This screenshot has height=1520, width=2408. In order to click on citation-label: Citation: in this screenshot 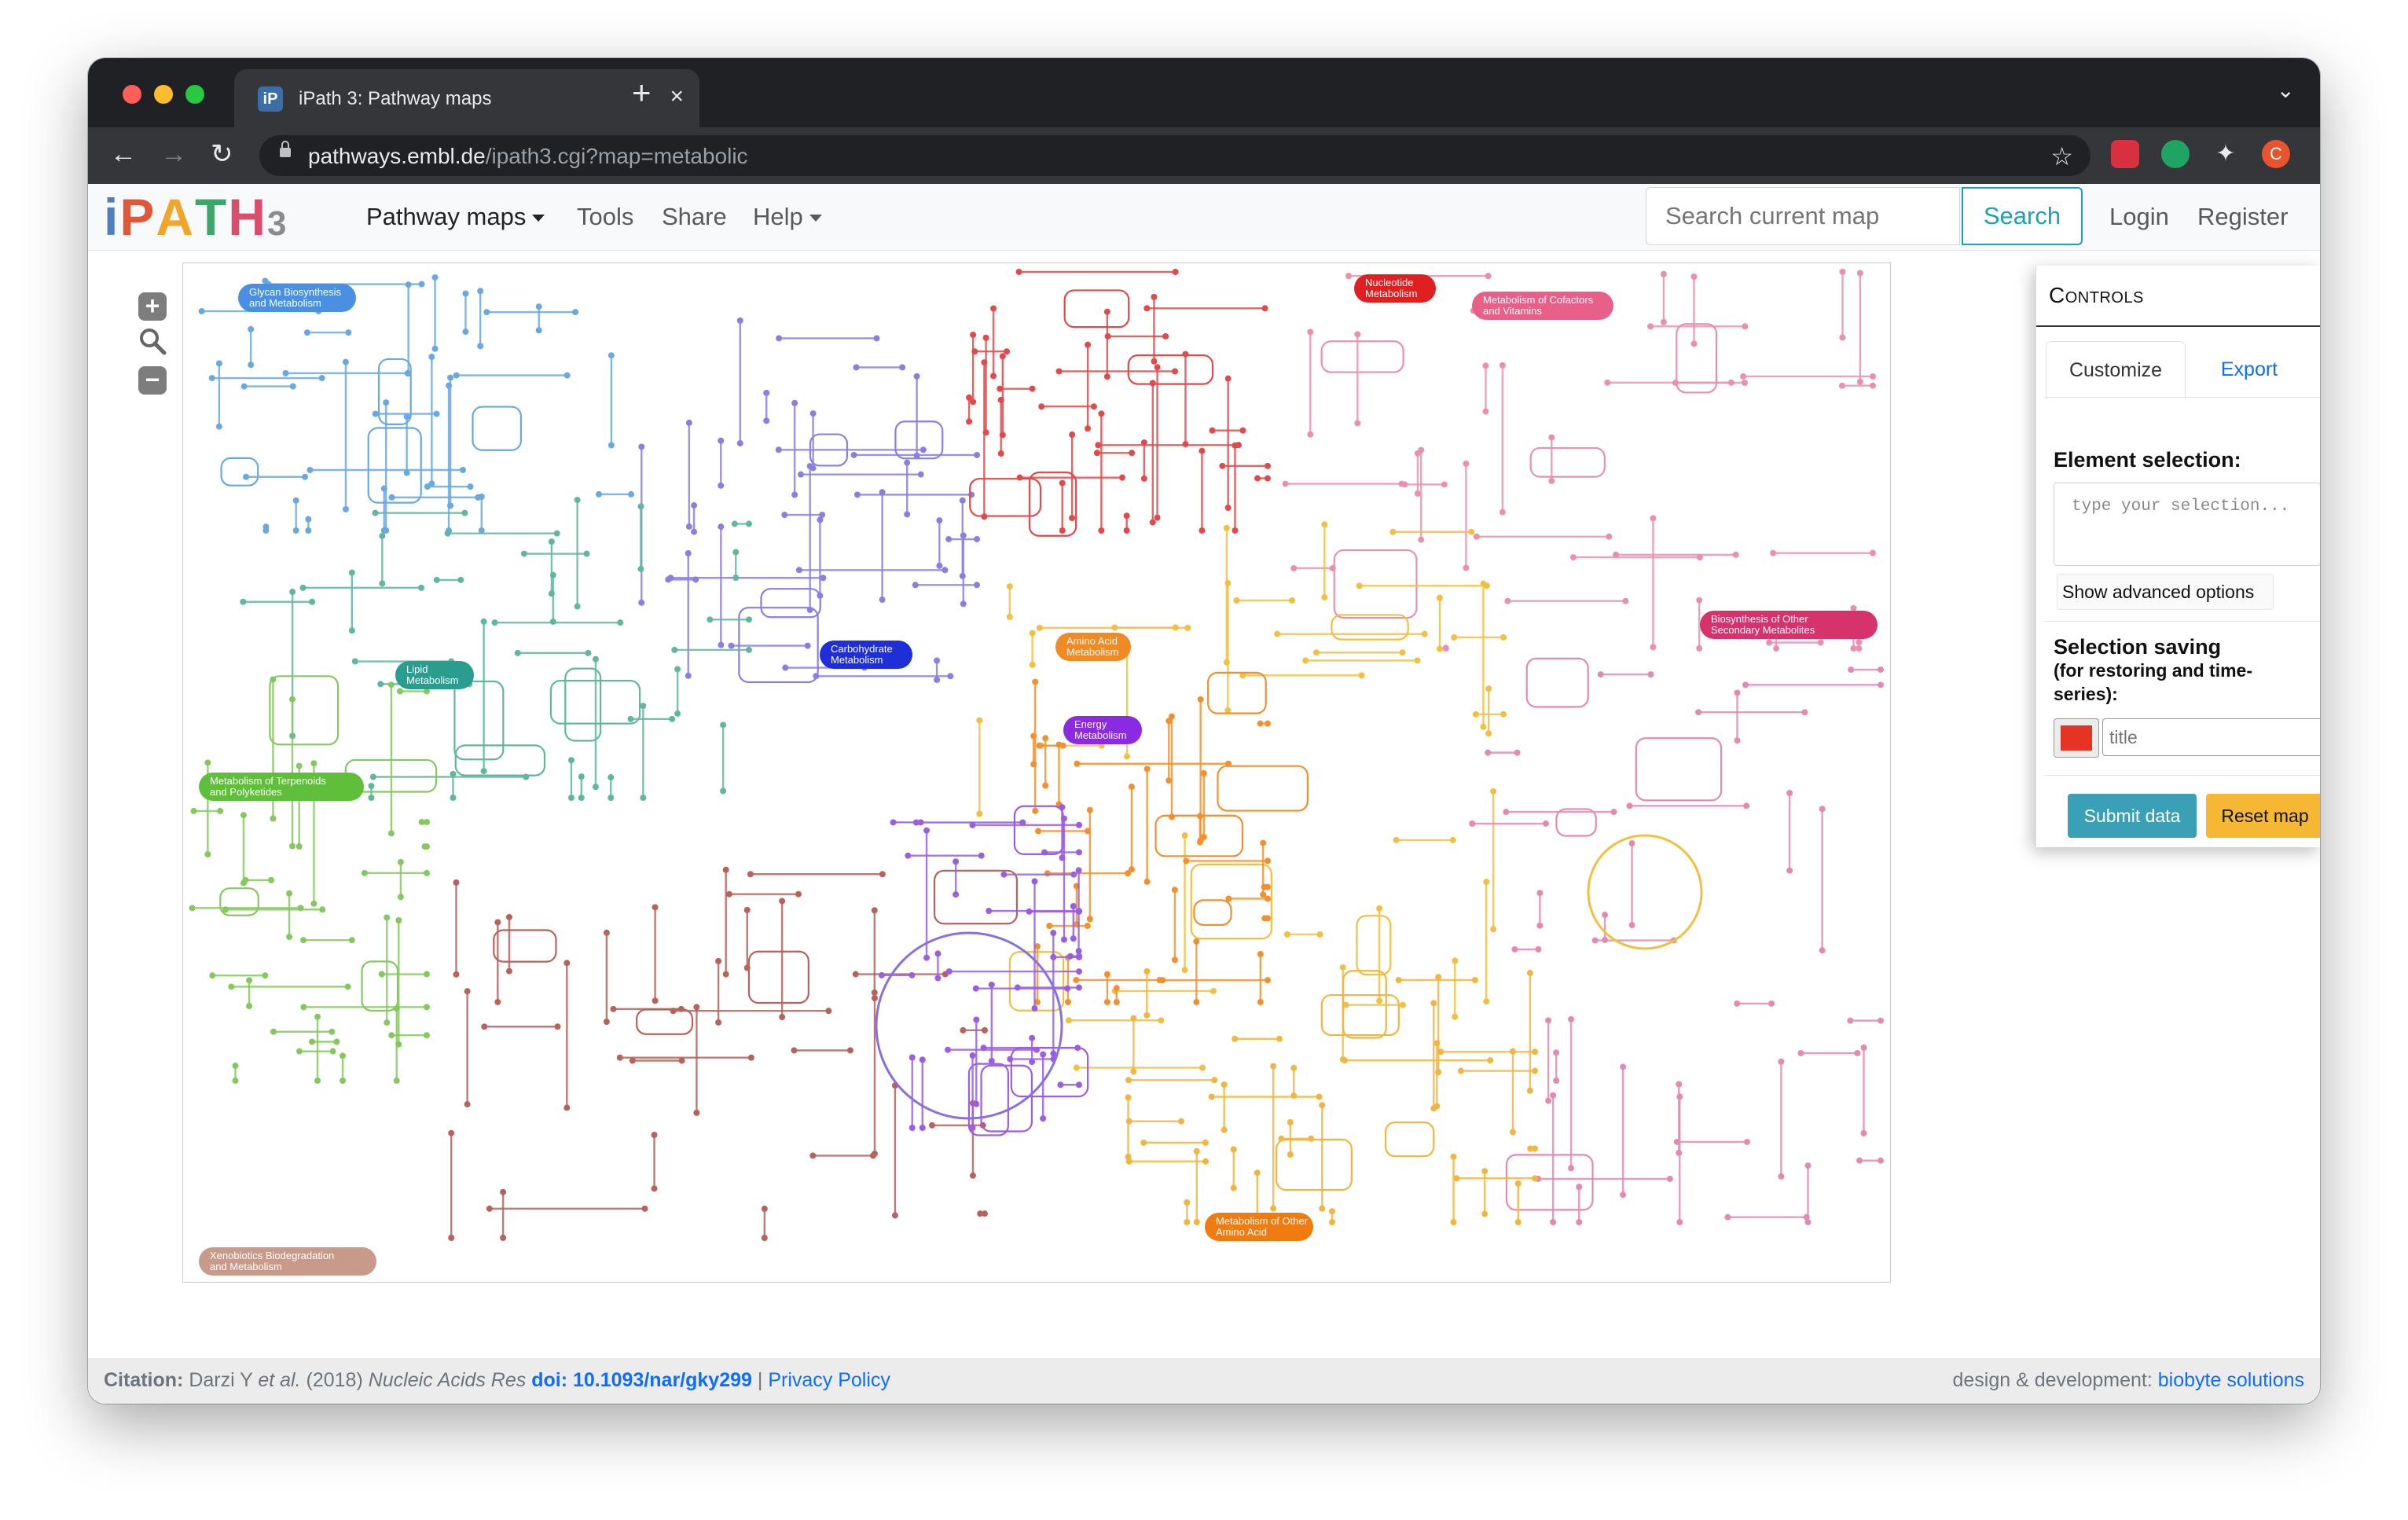, I will do `click(144, 1380)`.